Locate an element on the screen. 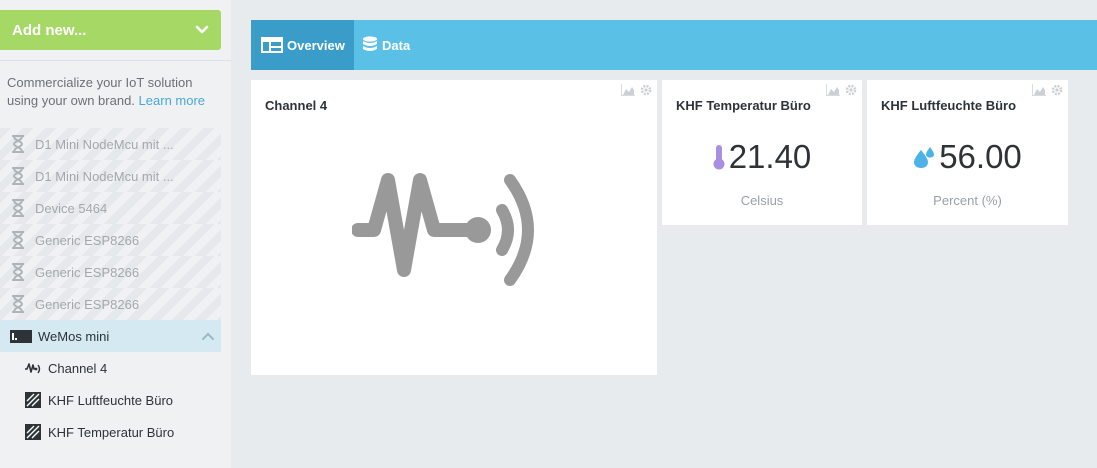 The height and width of the screenshot is (468, 1097). tab-bar: Overview Data is located at coordinates (674, 45).